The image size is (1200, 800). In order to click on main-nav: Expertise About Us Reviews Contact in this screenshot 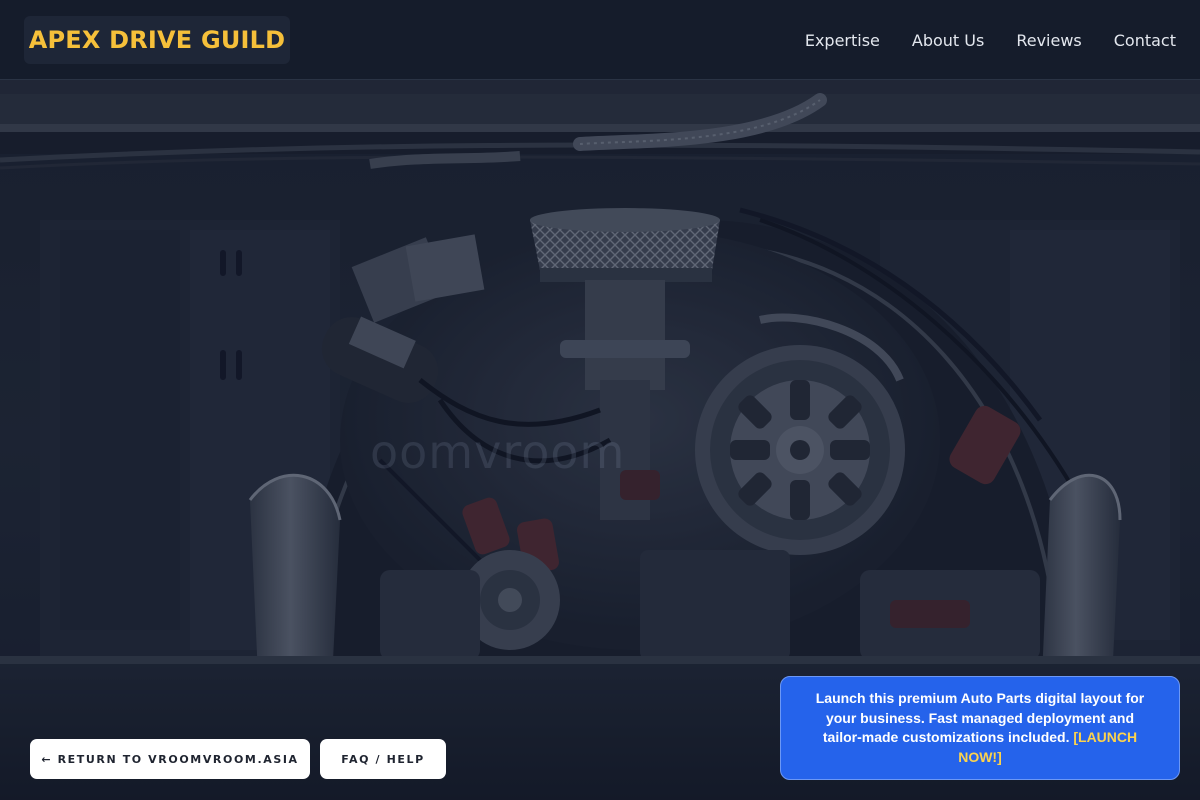, I will do `click(990, 40)`.